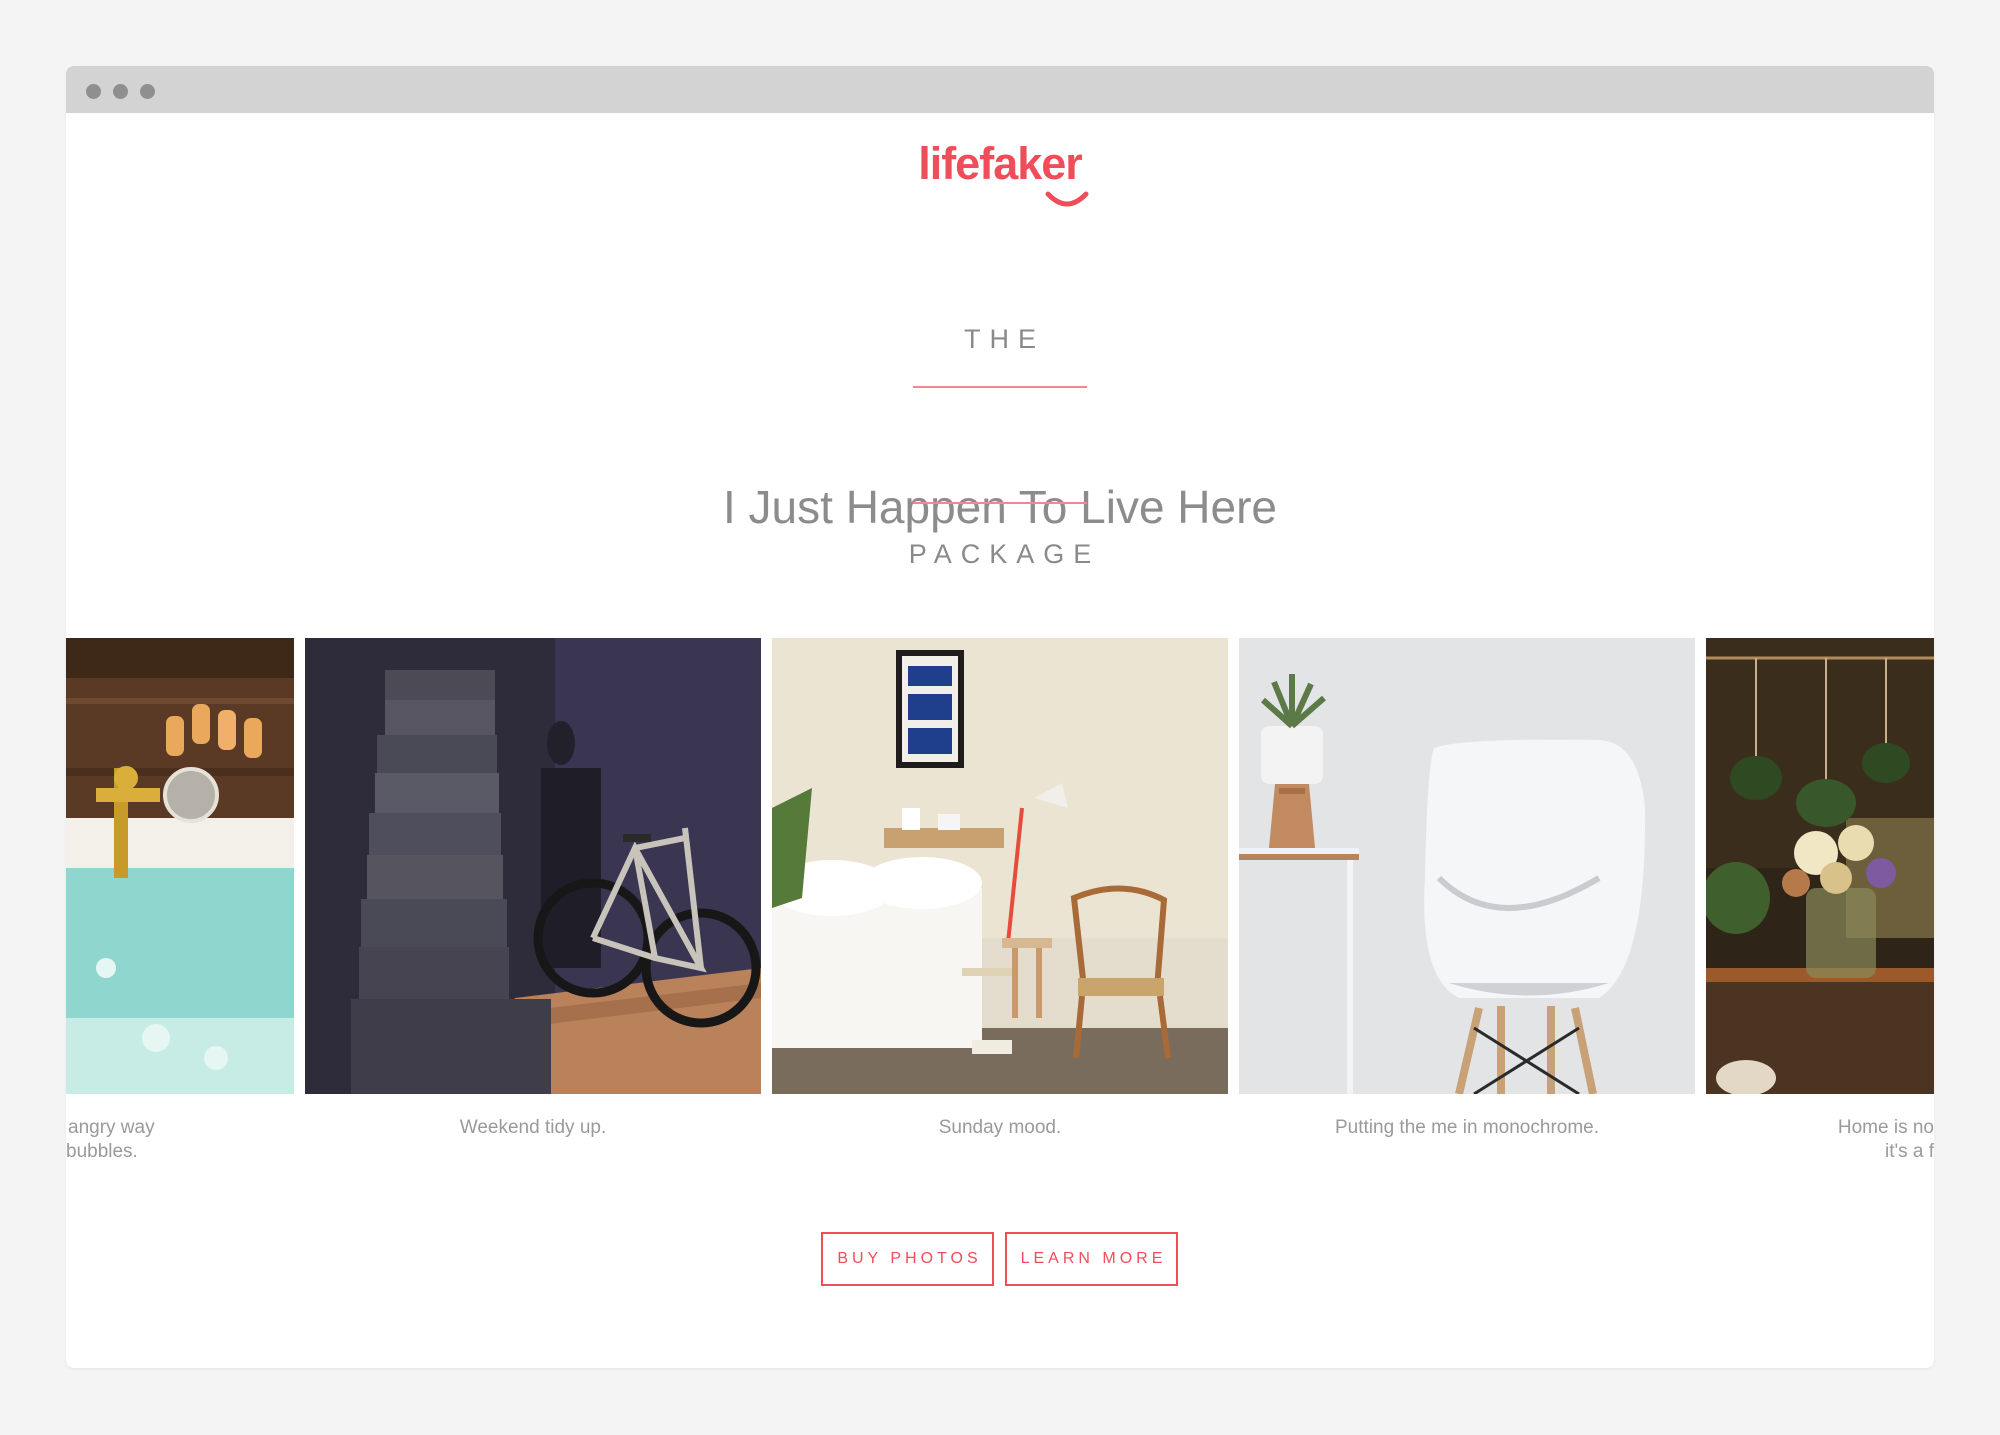 This screenshot has width=2000, height=1435. What do you see at coordinates (102, 1151) in the screenshot?
I see `caption-line: bubbles.` at bounding box center [102, 1151].